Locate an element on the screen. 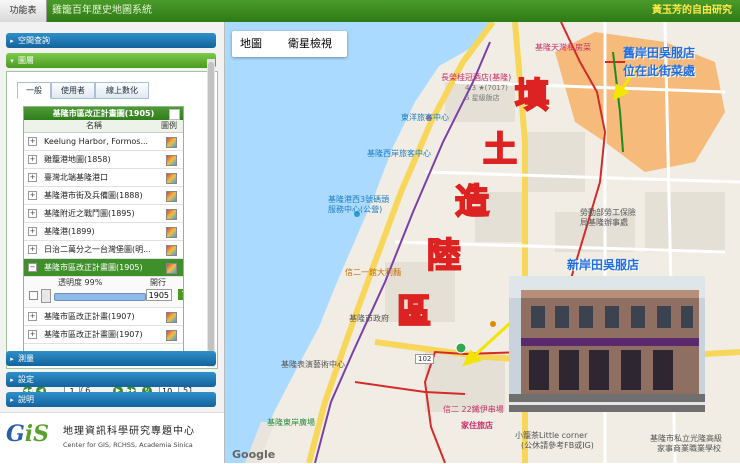 This screenshot has width=740, height=464. section-measure: ▸ 測量 is located at coordinates (111, 358).